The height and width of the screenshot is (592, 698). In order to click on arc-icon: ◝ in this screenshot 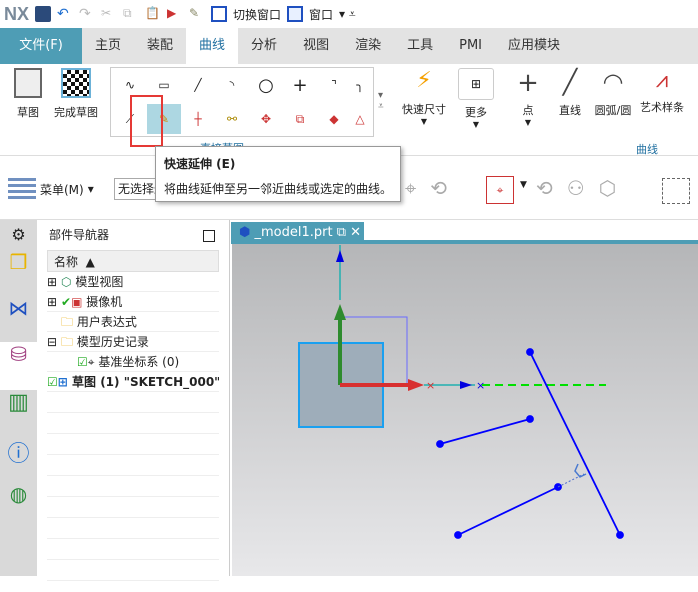, I will do `click(232, 85)`.